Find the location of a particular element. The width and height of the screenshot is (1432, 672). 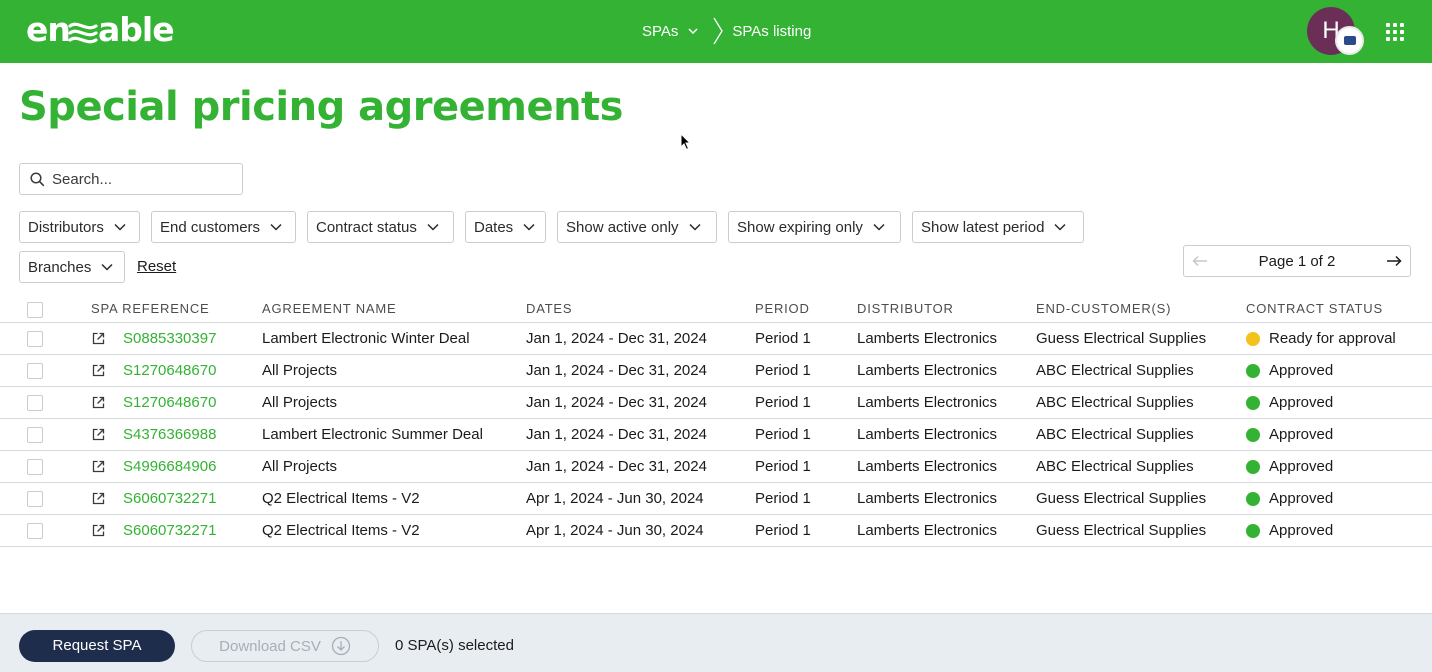

column-header-end-customers: END-CUSTOMER(S) is located at coordinates (1103, 308).